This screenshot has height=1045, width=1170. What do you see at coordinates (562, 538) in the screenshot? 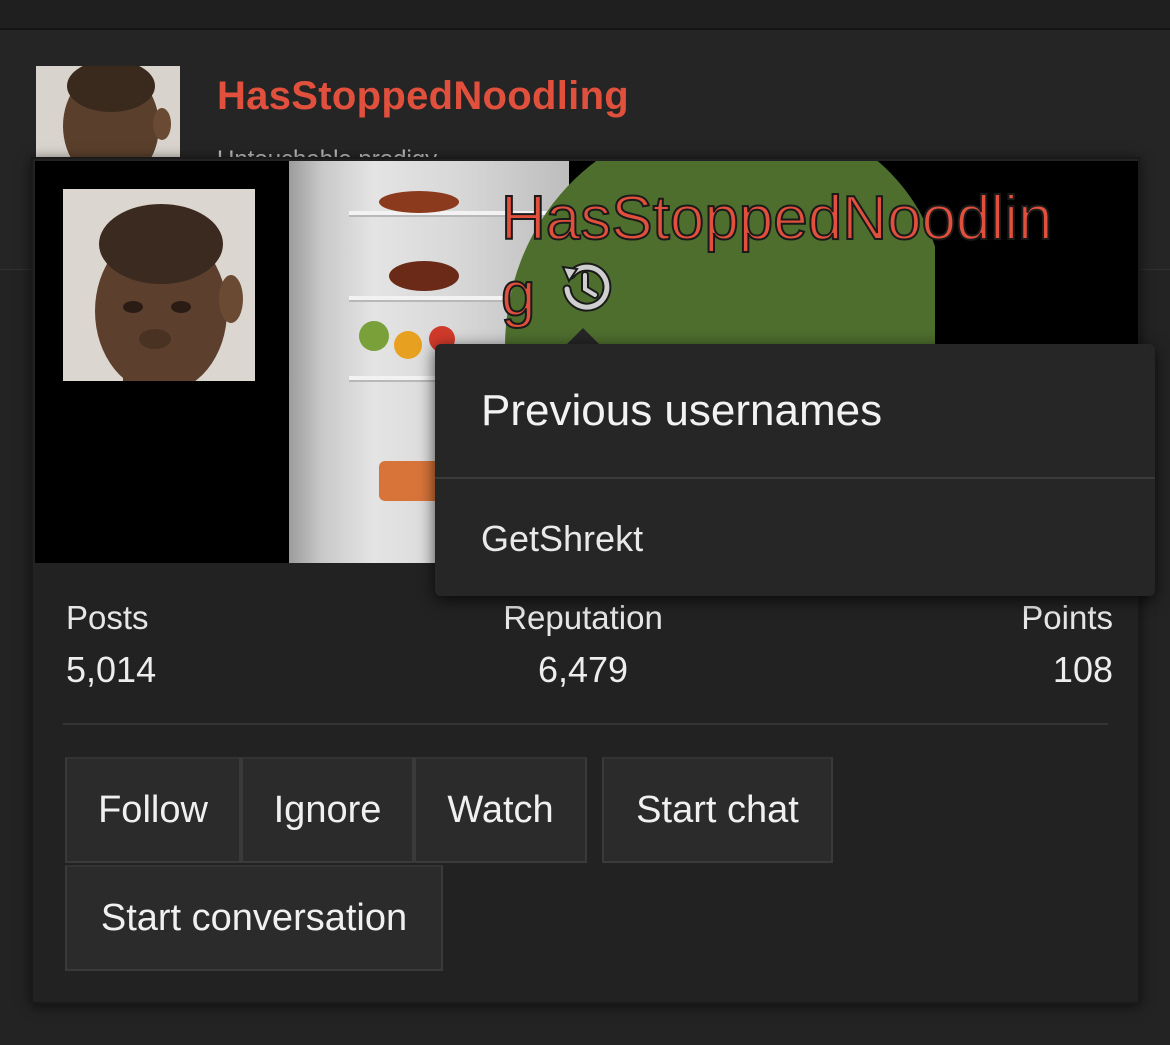
I see `previous-username-item: GetShrekt` at bounding box center [562, 538].